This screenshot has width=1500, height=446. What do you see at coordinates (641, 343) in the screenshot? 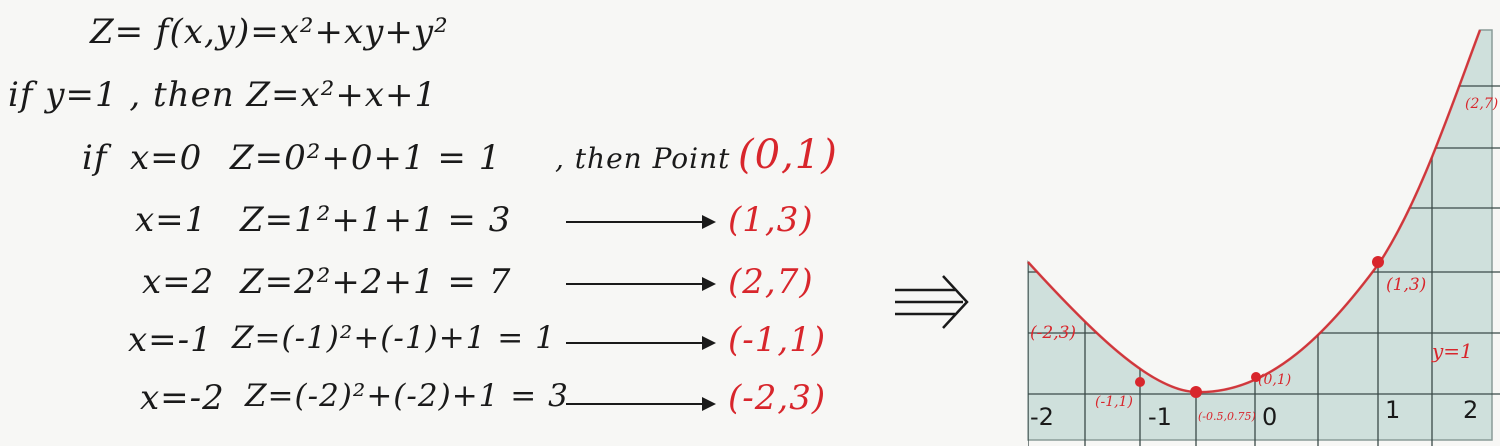
I see `row-3-arrow` at bounding box center [641, 343].